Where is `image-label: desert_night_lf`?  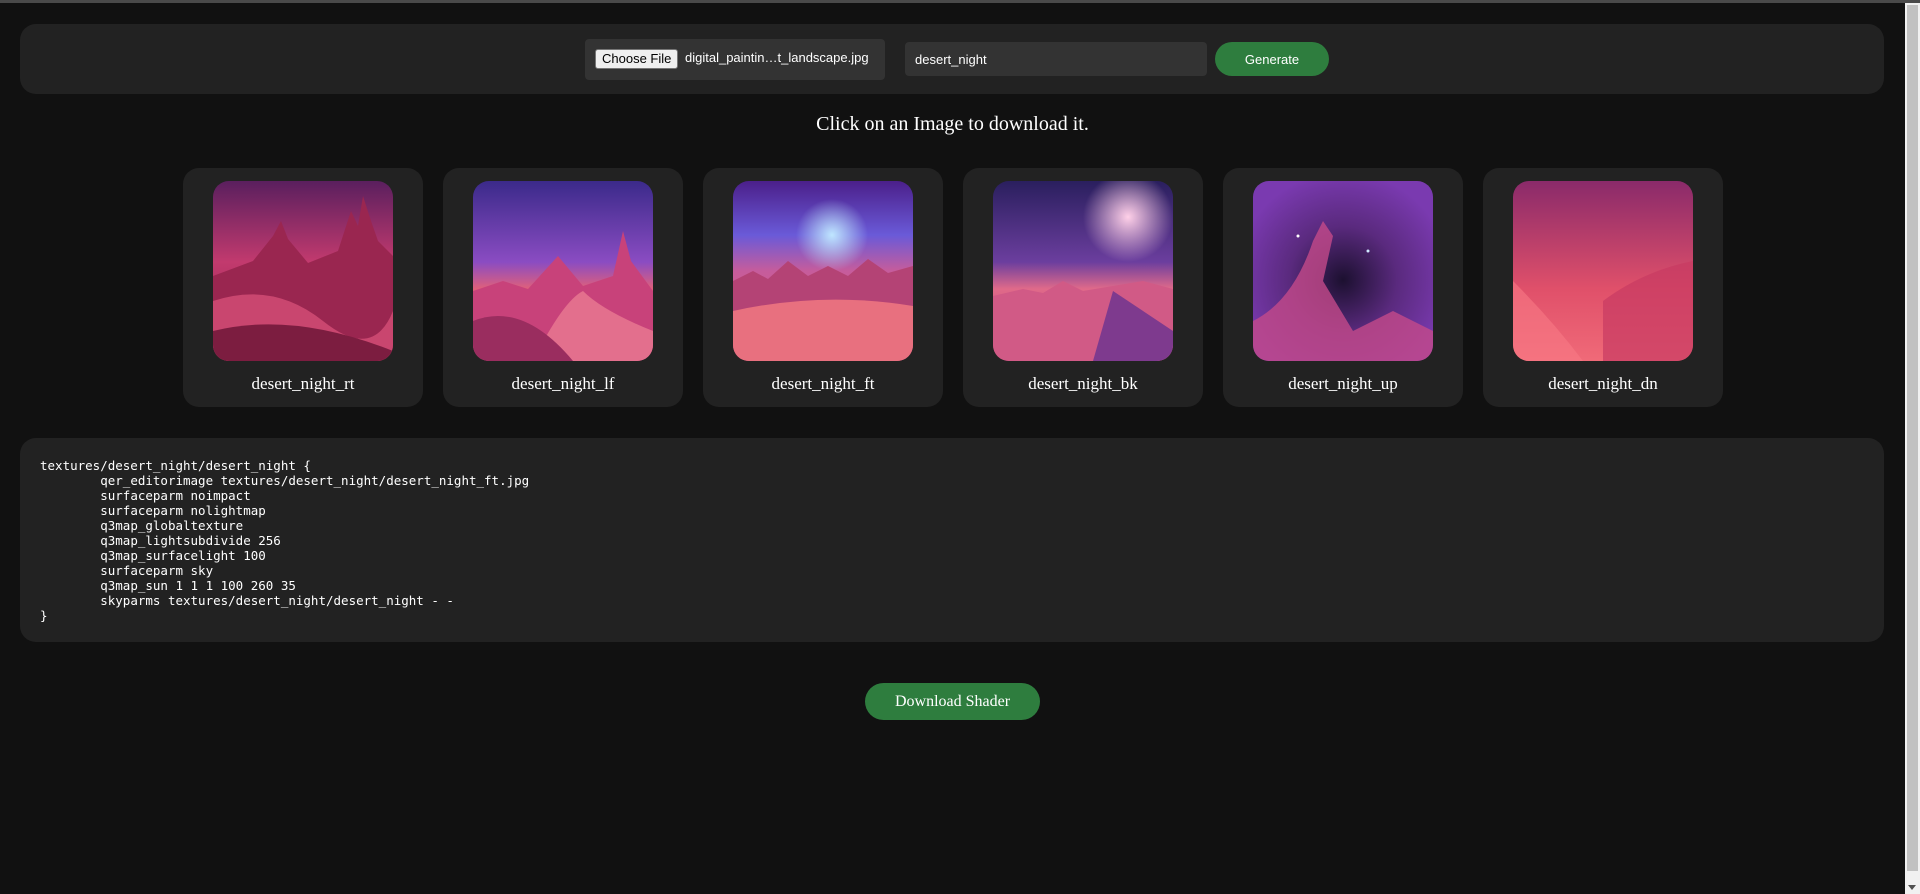 image-label: desert_night_lf is located at coordinates (563, 383).